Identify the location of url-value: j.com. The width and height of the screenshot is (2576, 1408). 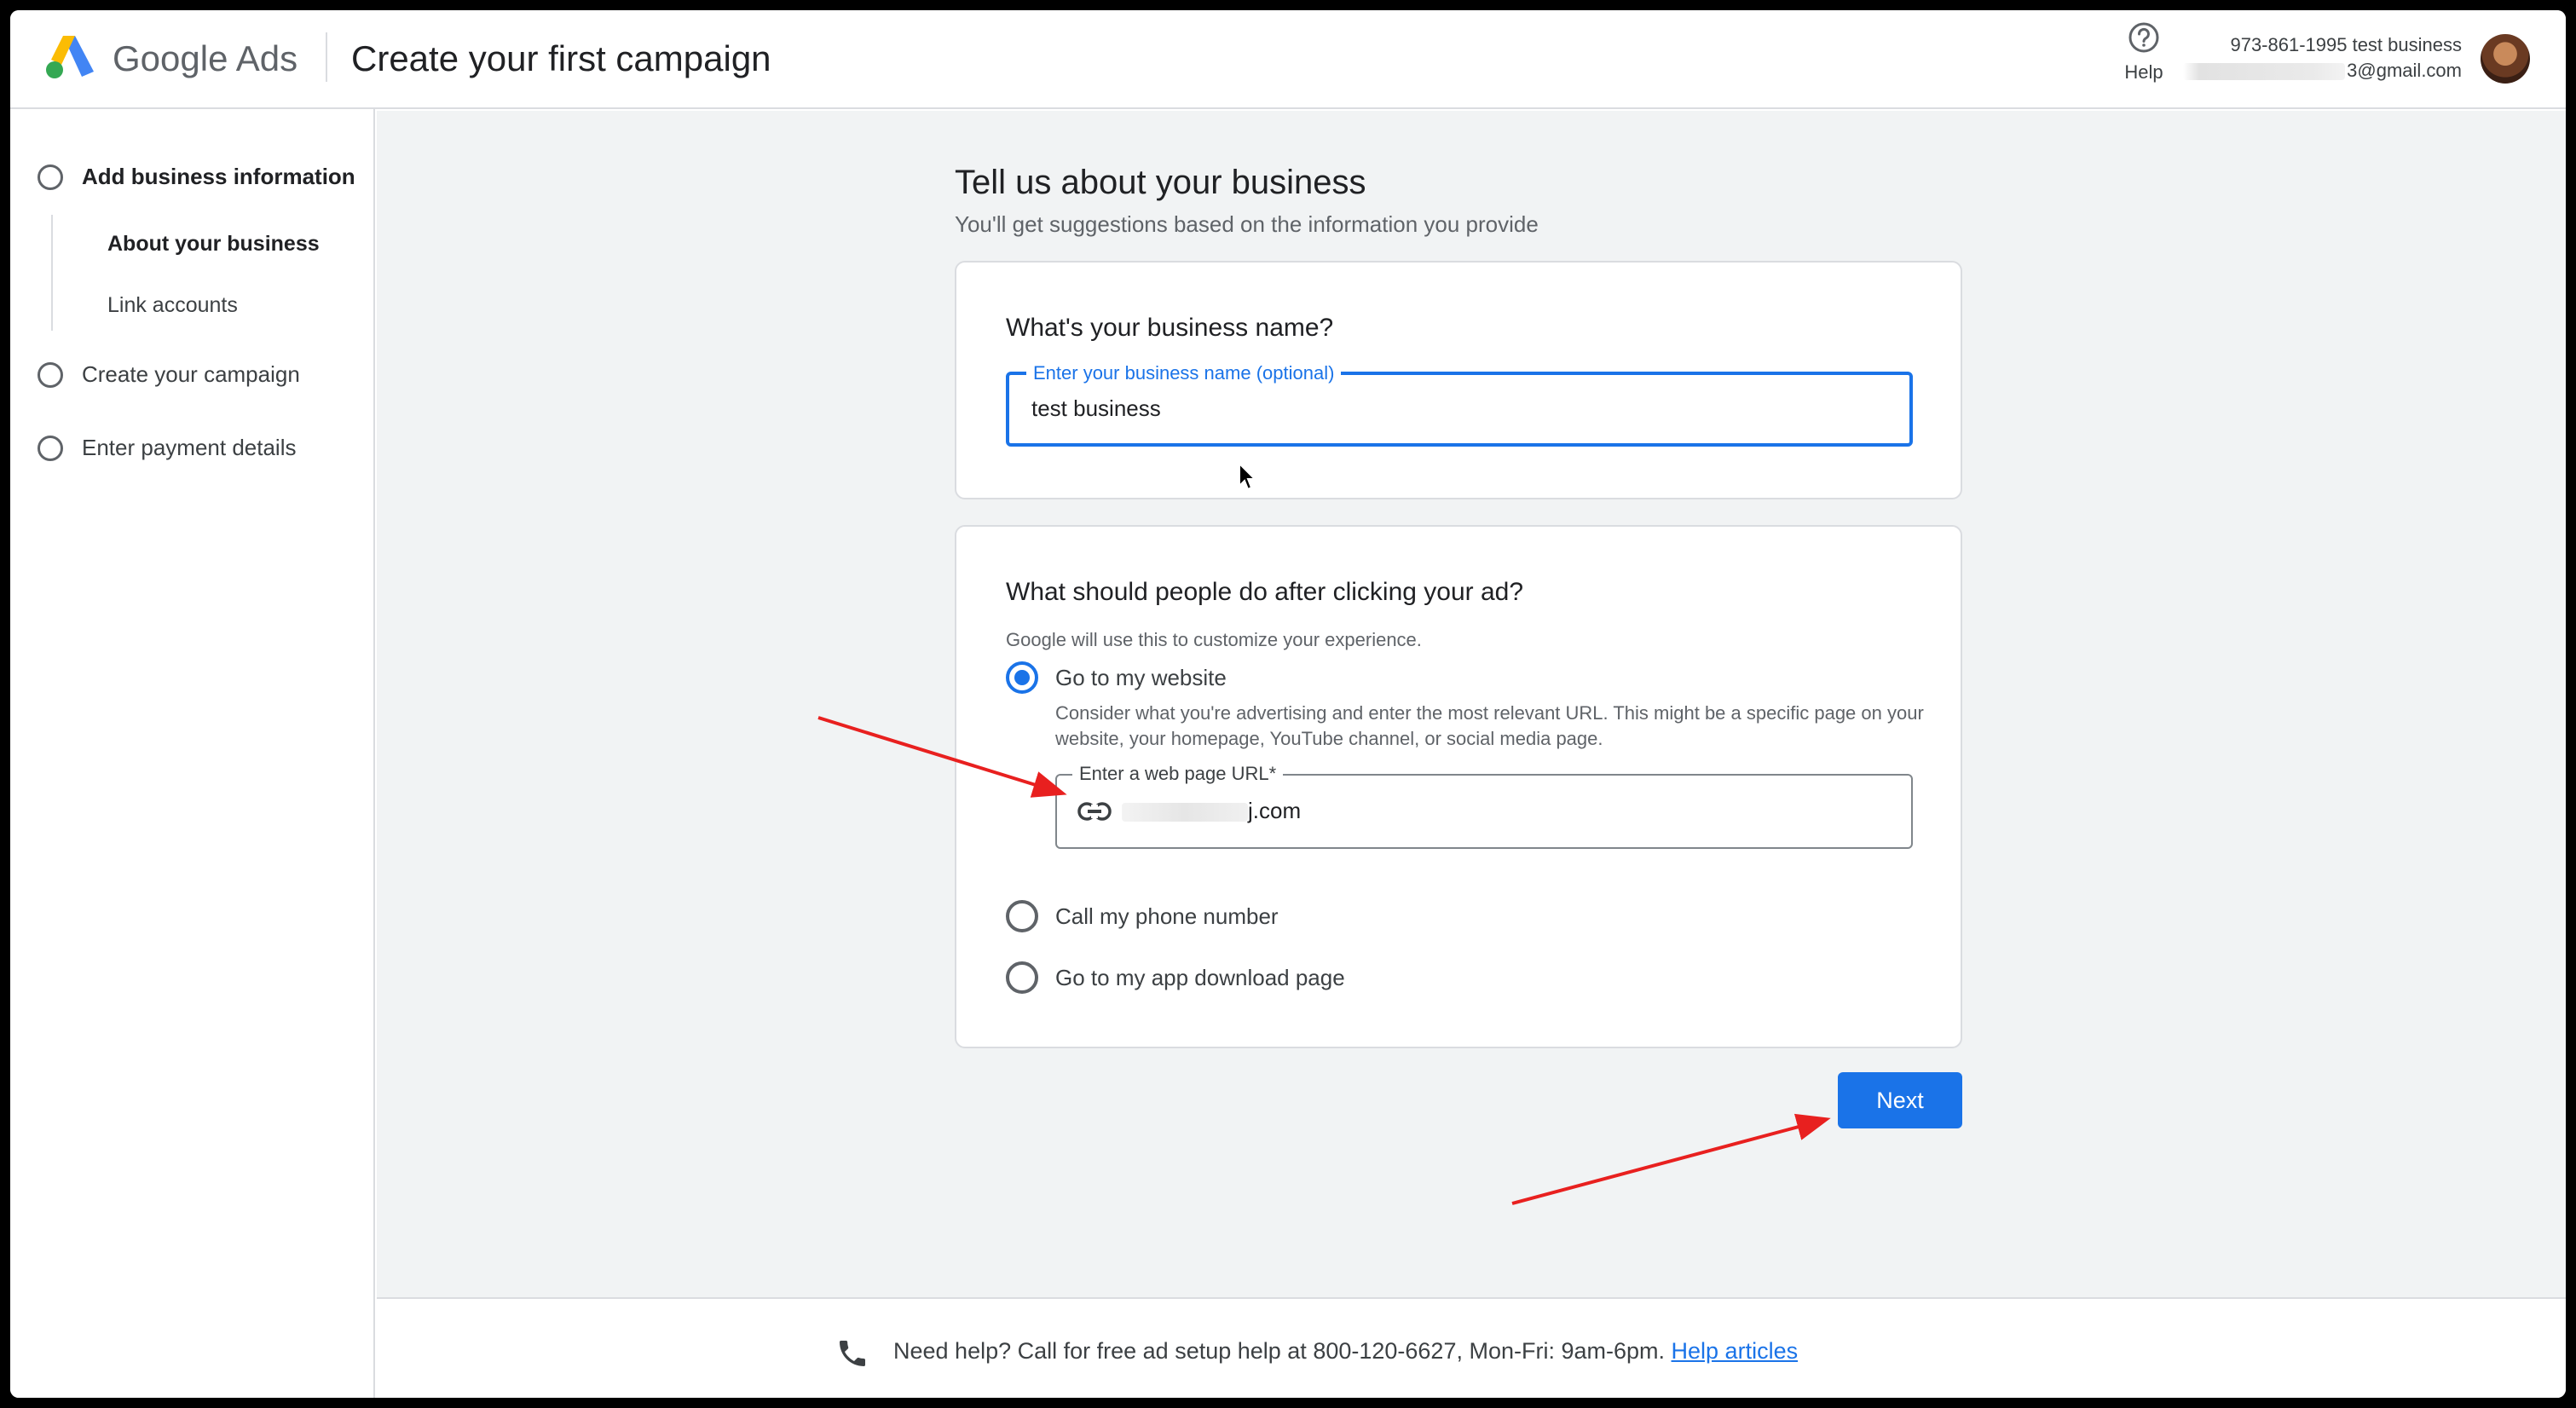
(1211, 811).